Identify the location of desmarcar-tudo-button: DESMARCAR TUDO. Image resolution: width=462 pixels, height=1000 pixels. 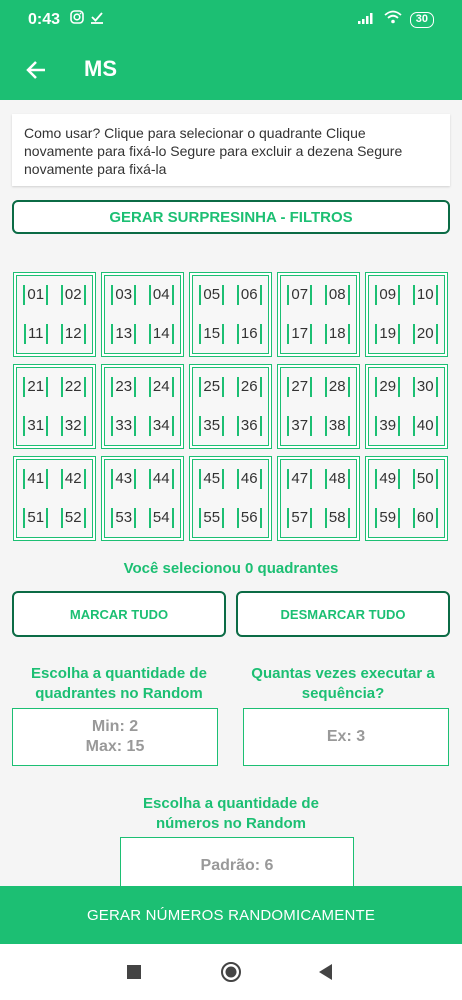
(343, 614).